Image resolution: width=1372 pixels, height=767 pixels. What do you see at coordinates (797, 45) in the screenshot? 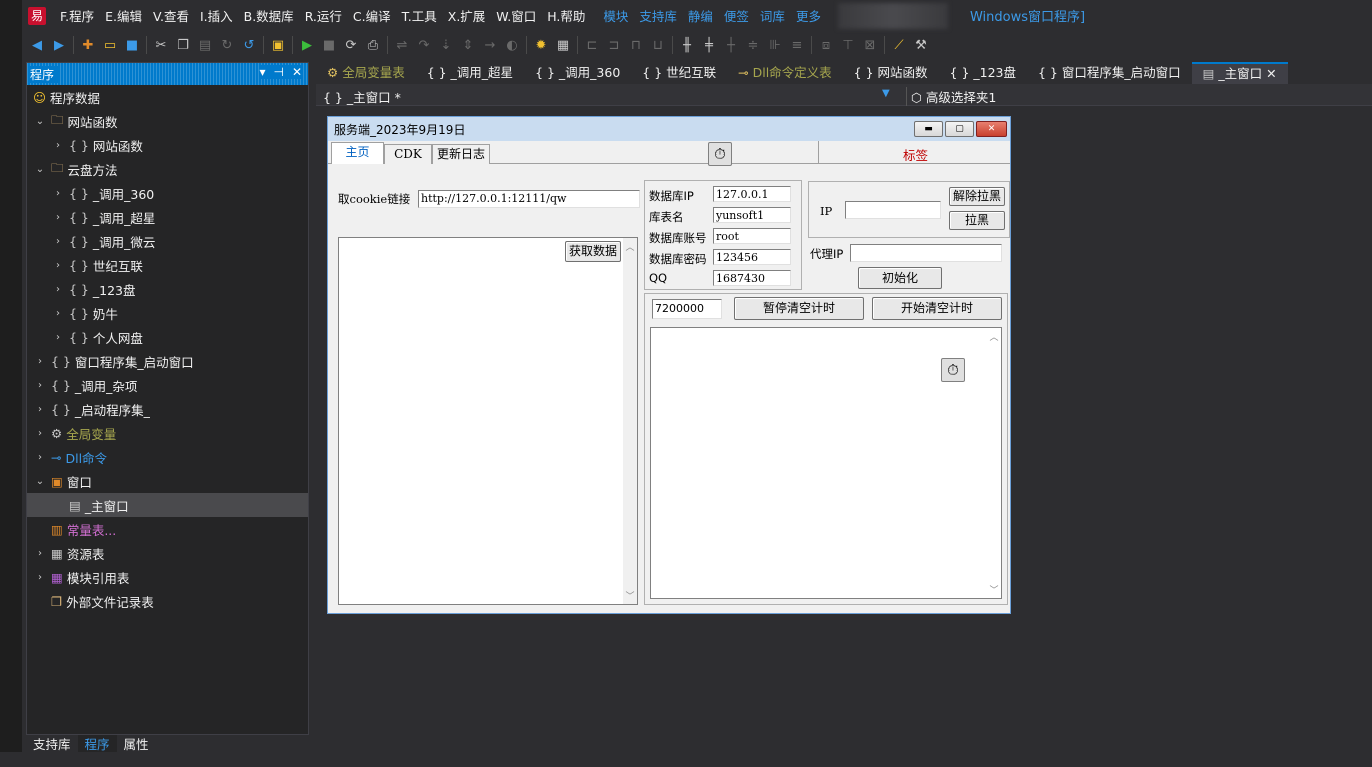
I see `equal-height-icon: ≡` at bounding box center [797, 45].